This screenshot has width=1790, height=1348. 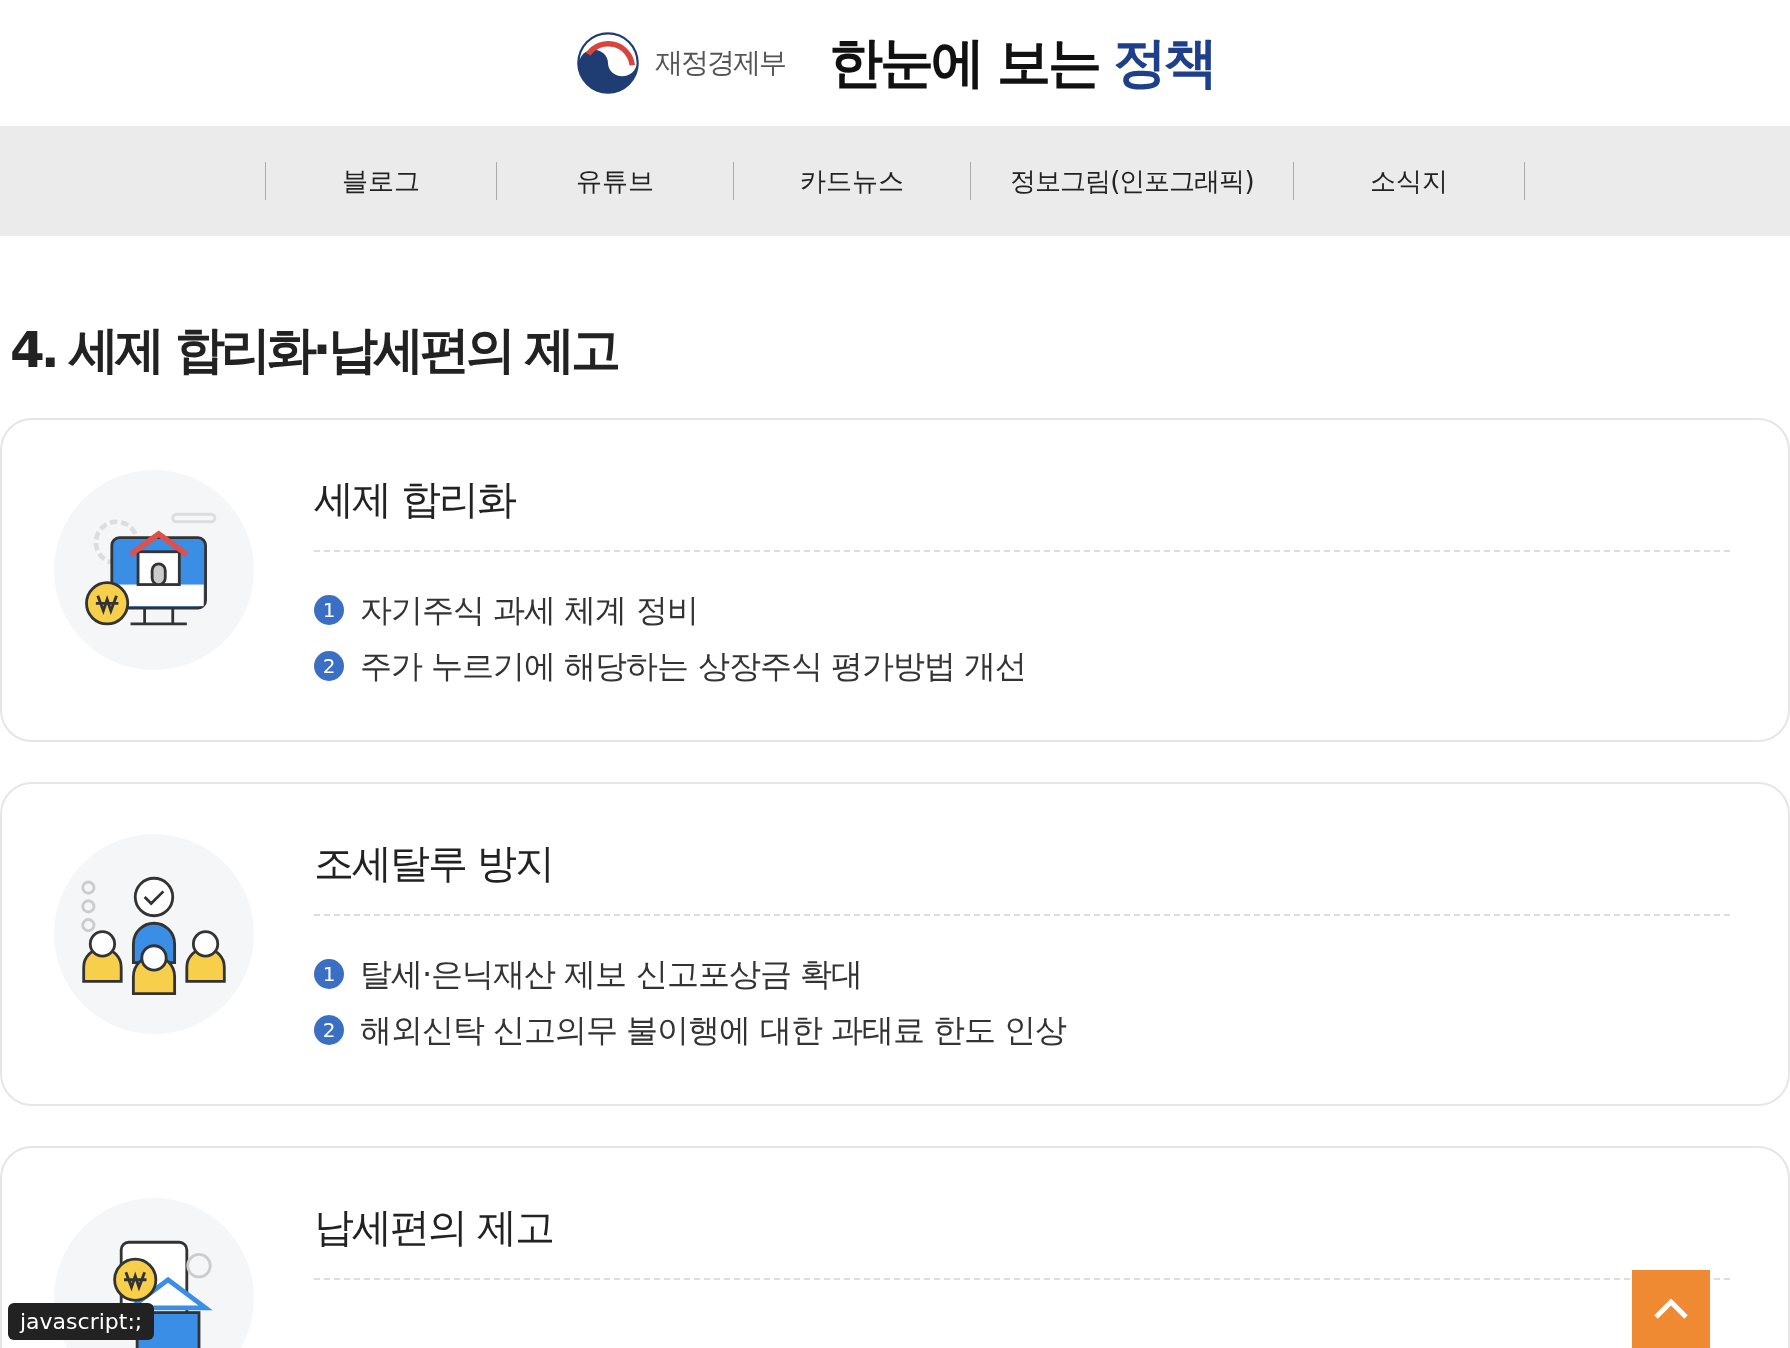 I want to click on nav-link: 정보그림(인포그래픽), so click(x=1132, y=181).